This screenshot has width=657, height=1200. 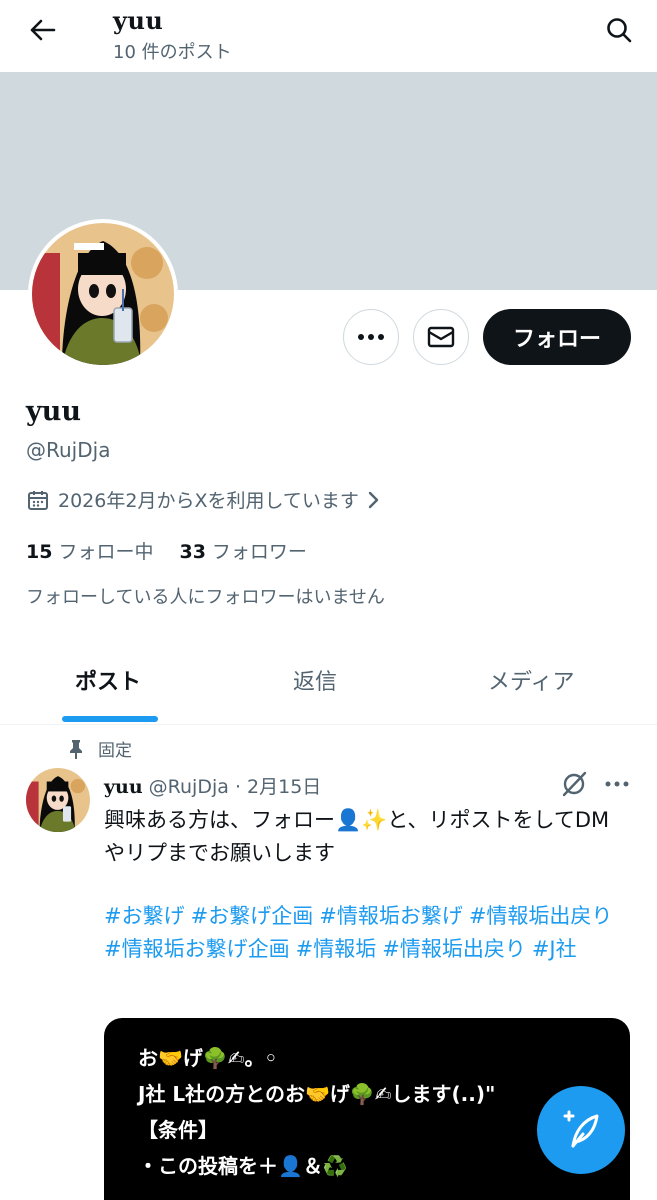 What do you see at coordinates (557, 337) in the screenshot?
I see `follow-button: フォロー` at bounding box center [557, 337].